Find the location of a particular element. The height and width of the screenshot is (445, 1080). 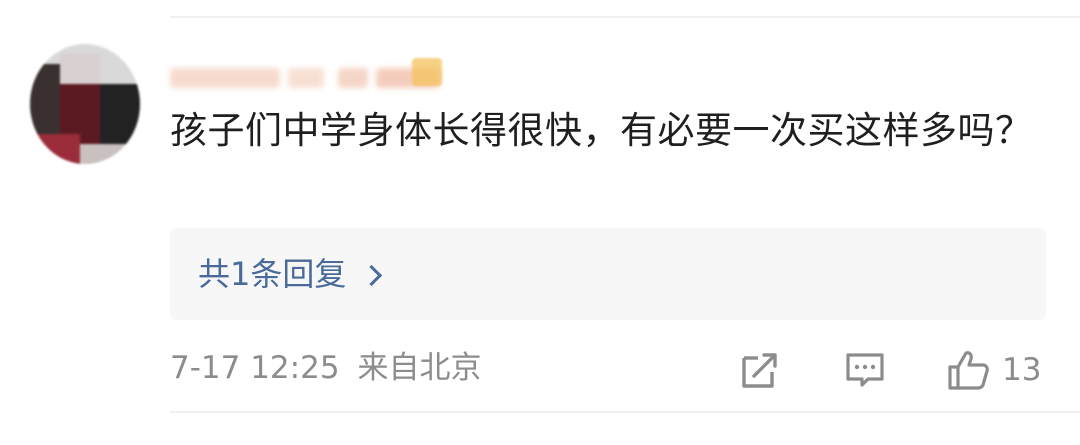

like-button: 13 is located at coordinates (993, 370).